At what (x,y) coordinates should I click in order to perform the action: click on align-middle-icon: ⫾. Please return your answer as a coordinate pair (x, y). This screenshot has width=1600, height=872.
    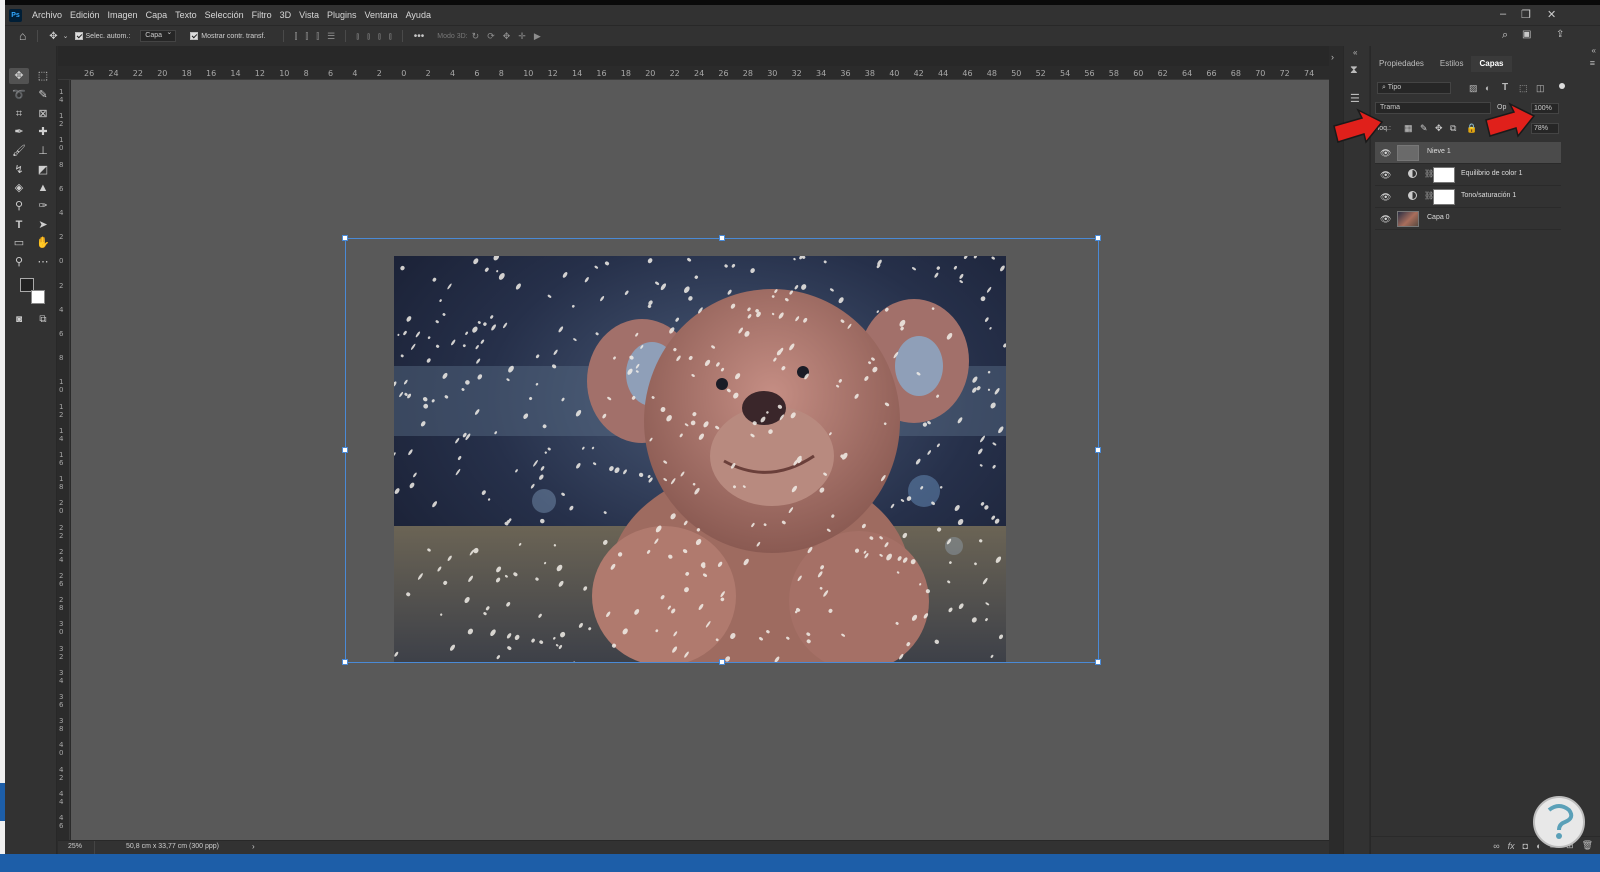
    Looking at the image, I should click on (368, 36).